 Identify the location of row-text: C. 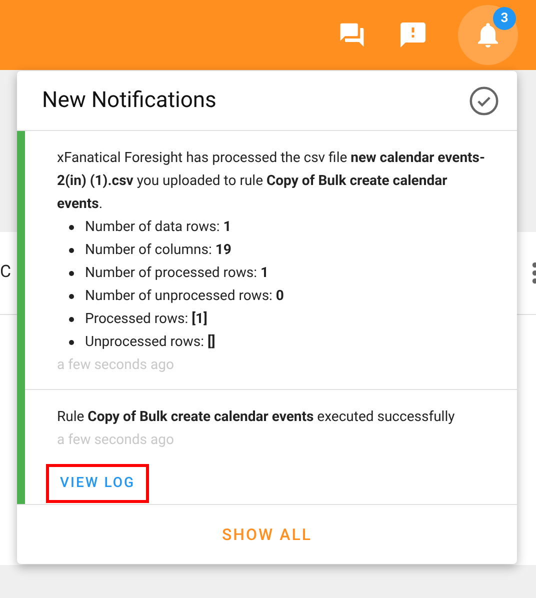
(6, 272).